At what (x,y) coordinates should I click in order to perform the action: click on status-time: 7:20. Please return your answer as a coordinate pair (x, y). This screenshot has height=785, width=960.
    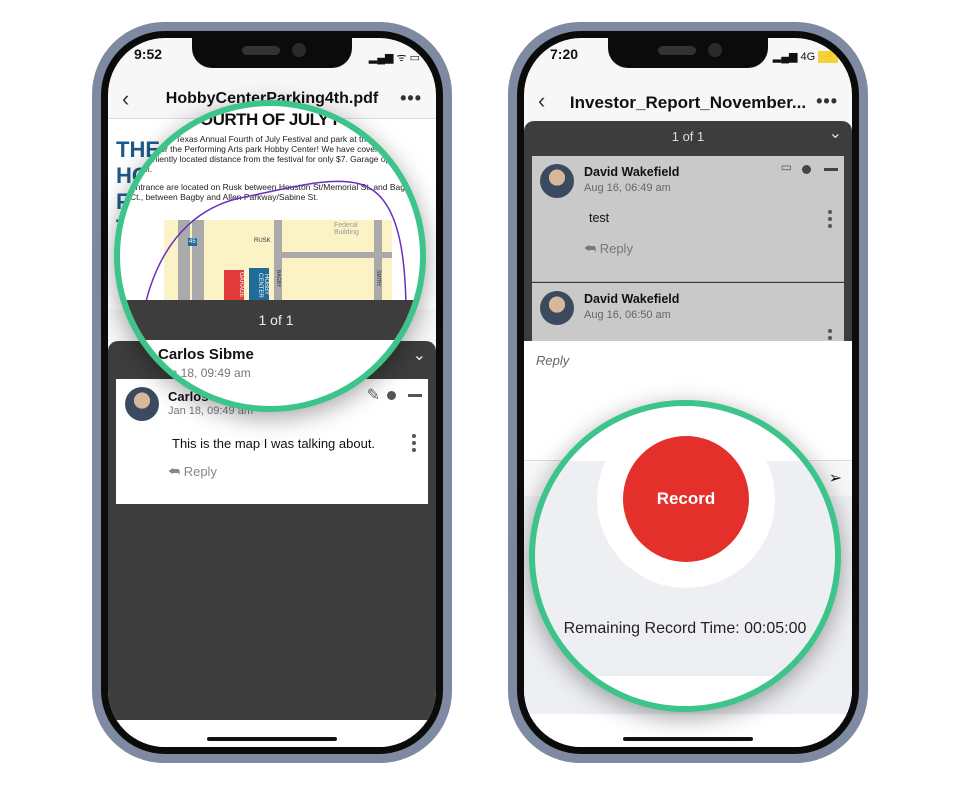
    Looking at the image, I should click on (564, 54).